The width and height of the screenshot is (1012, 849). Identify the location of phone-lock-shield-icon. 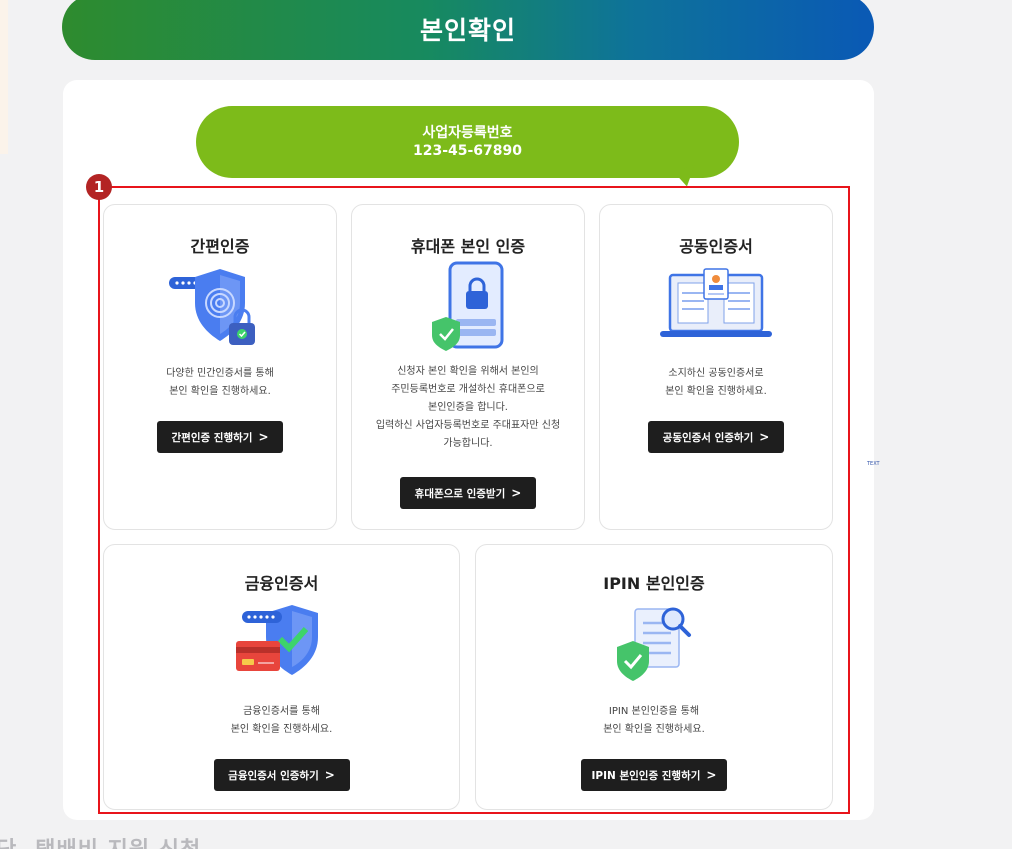
(468, 306).